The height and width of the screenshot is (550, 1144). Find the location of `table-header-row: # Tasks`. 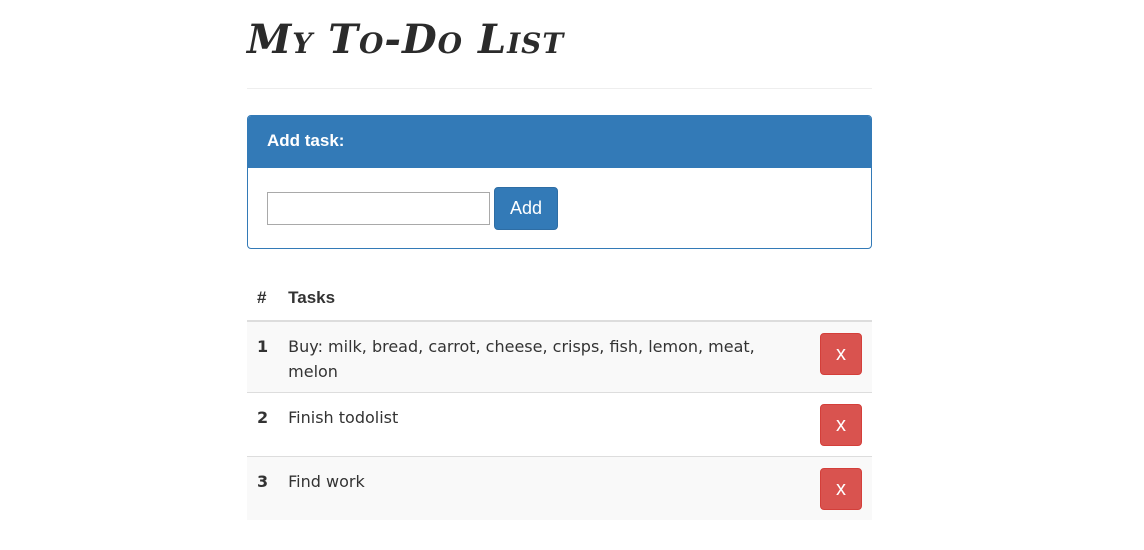

table-header-row: # Tasks is located at coordinates (559, 298).